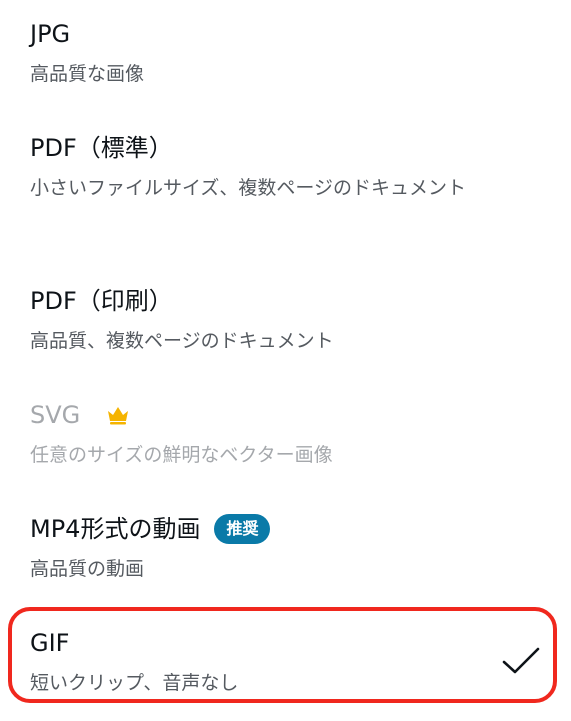 This screenshot has width=571, height=721. Describe the element at coordinates (87, 74) in the screenshot. I see `option-description: 高品質な画像` at that location.